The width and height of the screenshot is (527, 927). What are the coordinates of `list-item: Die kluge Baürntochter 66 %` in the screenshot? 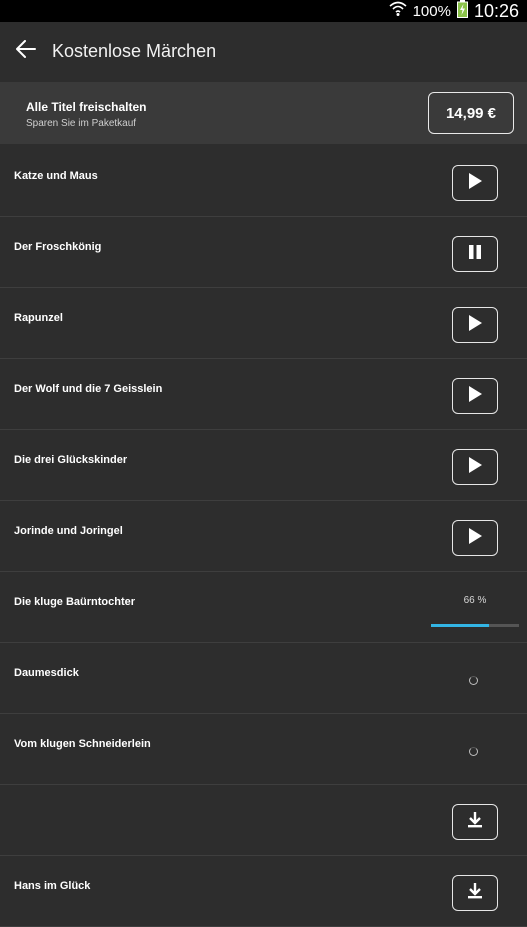 It's located at (263, 607).